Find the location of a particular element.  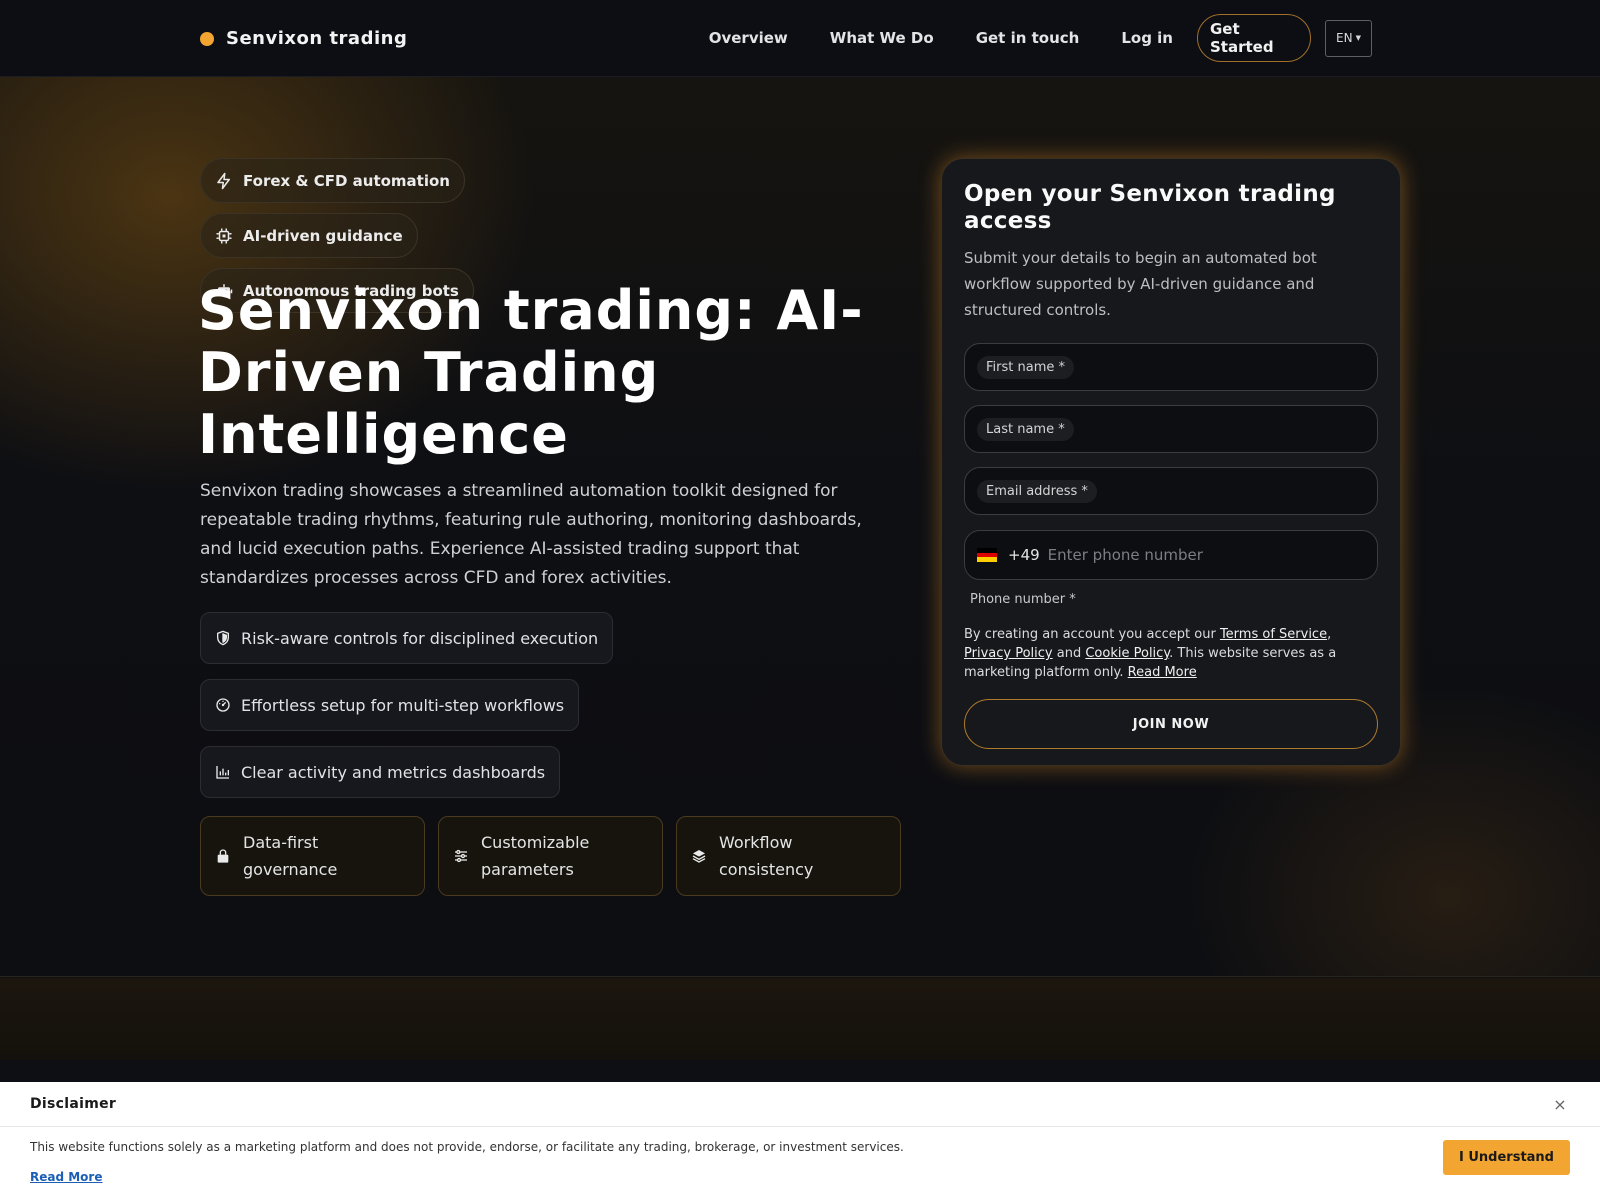

tag-forex-cfd: Forex & CFD automation is located at coordinates (332, 180).